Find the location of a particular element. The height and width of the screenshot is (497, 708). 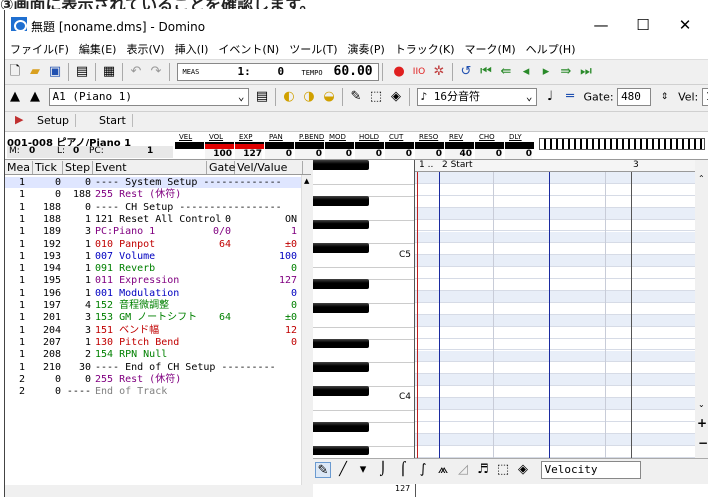

redo-icon: ↷ is located at coordinates (156, 72).